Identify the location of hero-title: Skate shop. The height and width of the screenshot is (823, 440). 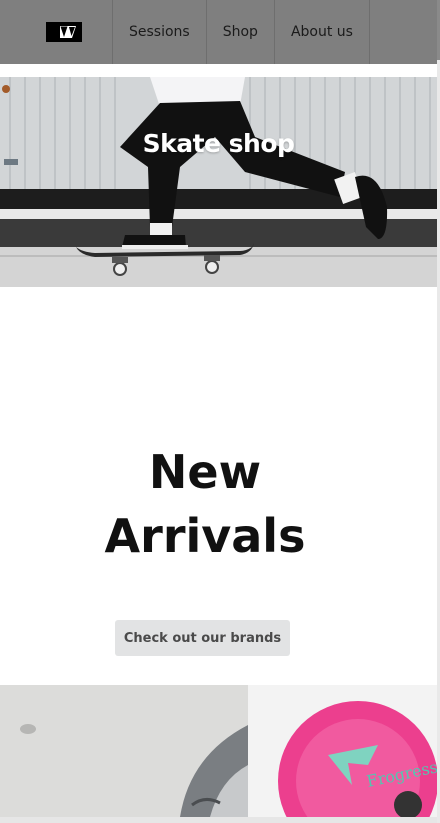
(218, 143).